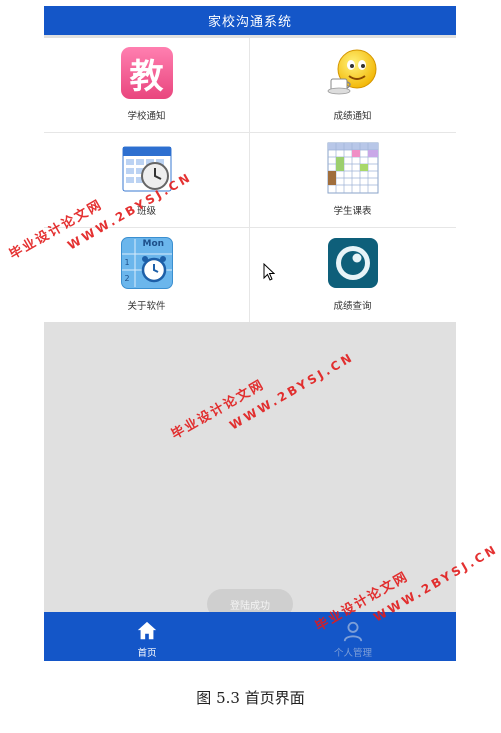 The height and width of the screenshot is (733, 501). I want to click on grid-item-label: 成绩通知, so click(352, 116).